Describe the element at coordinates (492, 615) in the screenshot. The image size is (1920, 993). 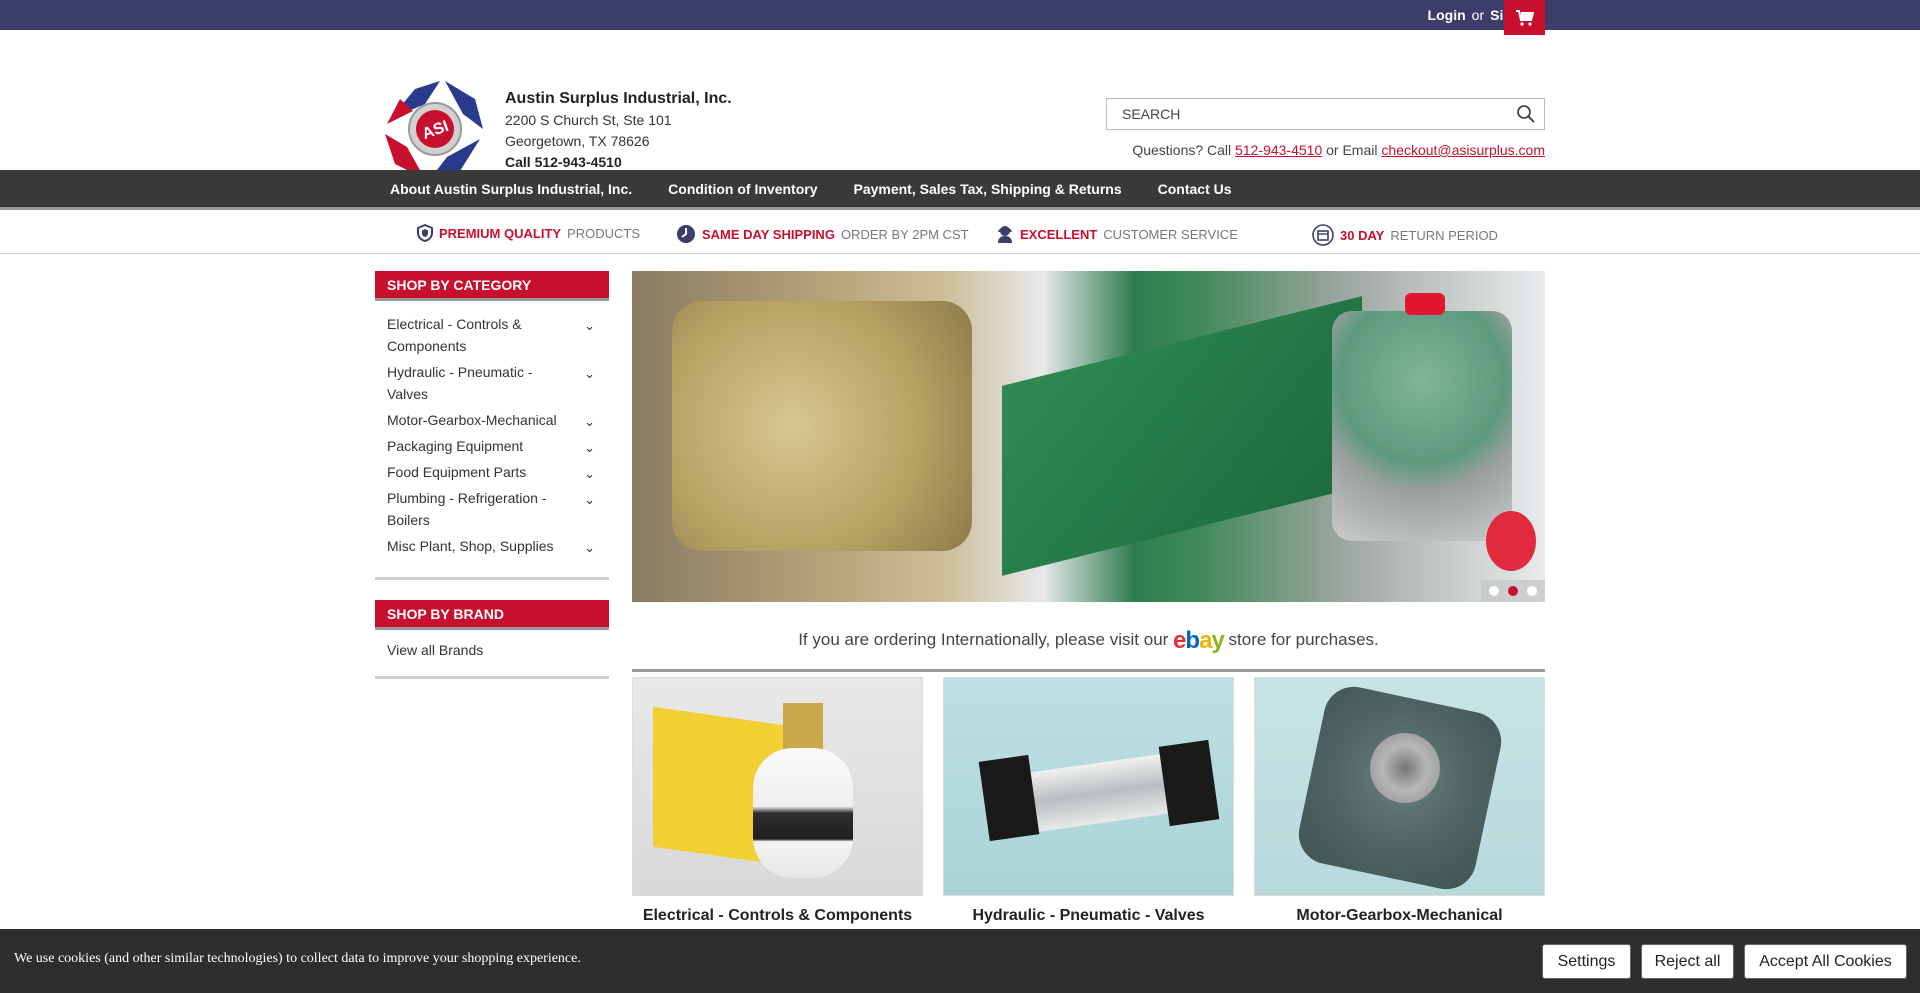
I see `brand-heading: SHOP BY BRAND` at that location.